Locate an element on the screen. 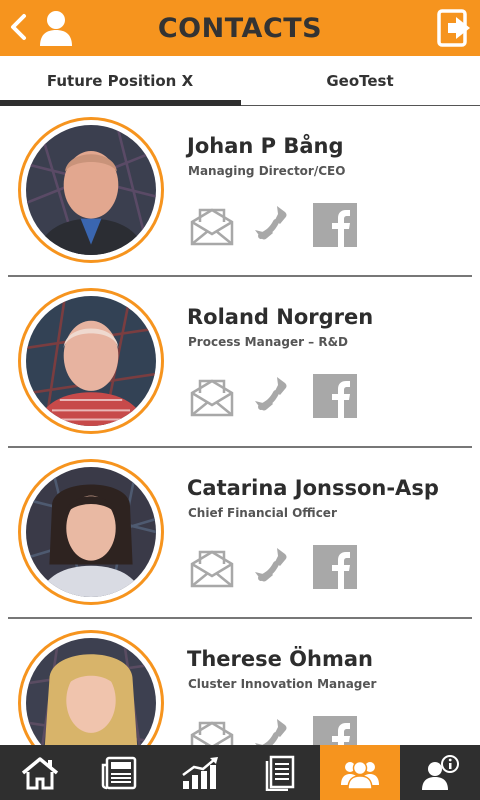 The height and width of the screenshot is (800, 480). contacts-icon is located at coordinates (360, 775).